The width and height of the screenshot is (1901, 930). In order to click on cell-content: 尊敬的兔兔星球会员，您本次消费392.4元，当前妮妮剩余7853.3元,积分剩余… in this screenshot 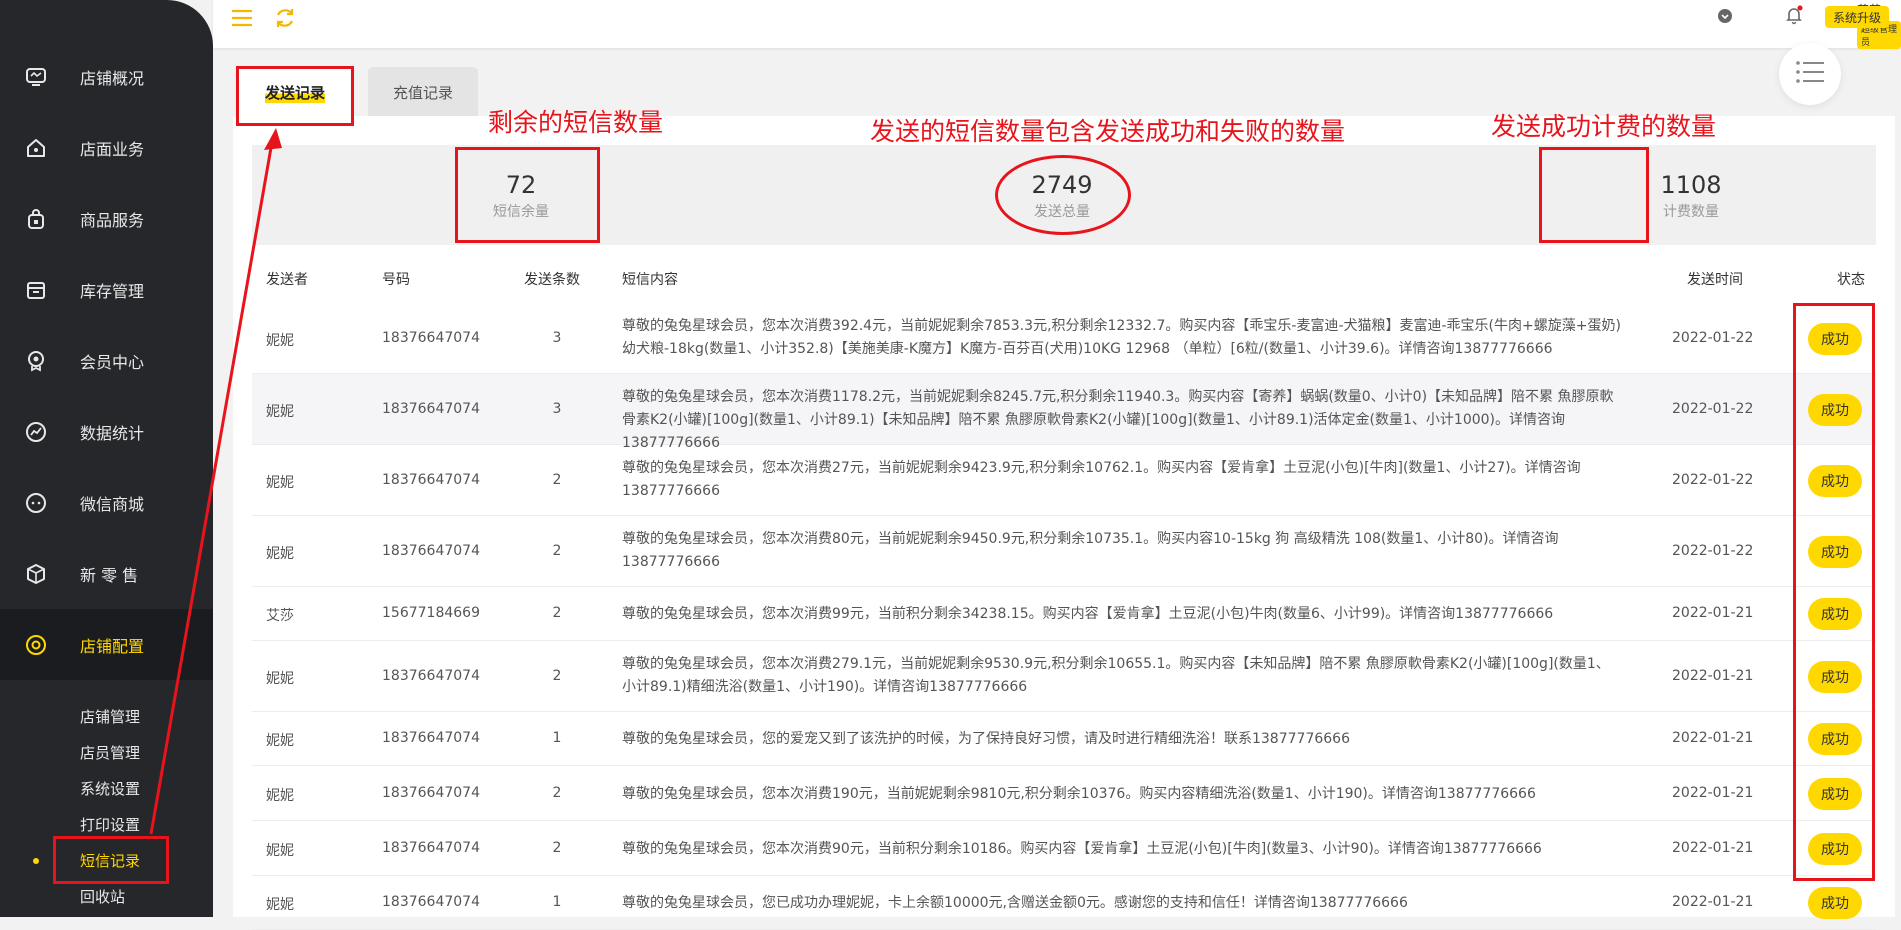, I will do `click(1121, 337)`.